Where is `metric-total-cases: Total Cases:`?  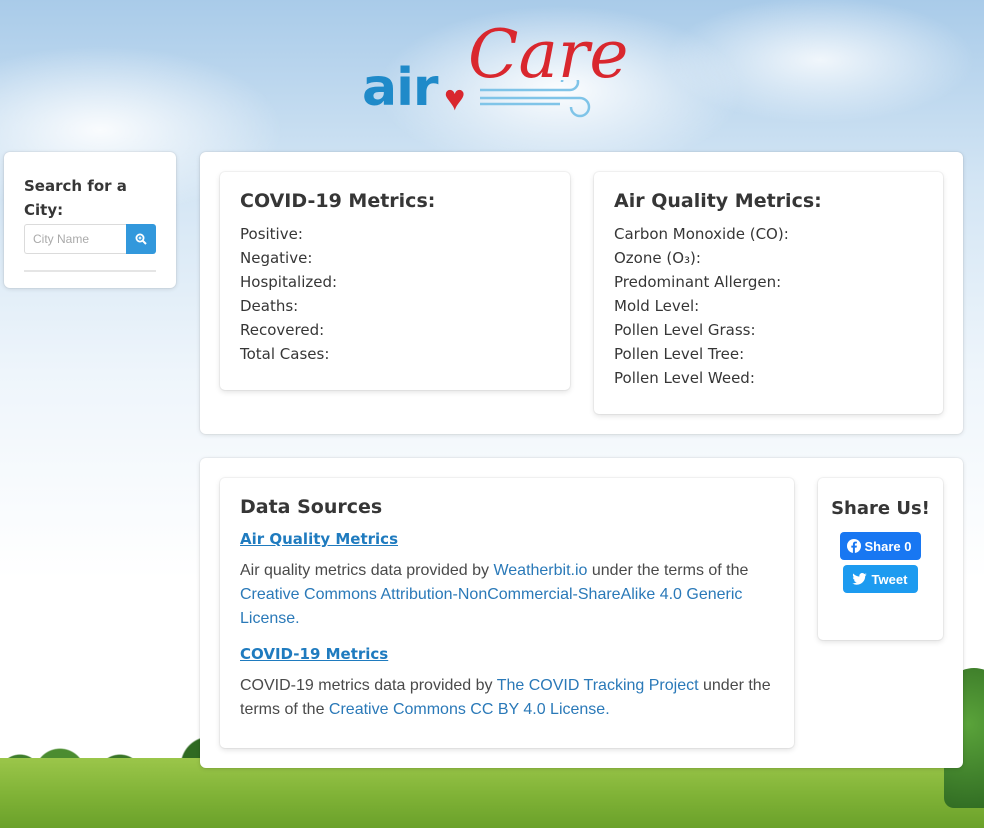 metric-total-cases: Total Cases: is located at coordinates (285, 354).